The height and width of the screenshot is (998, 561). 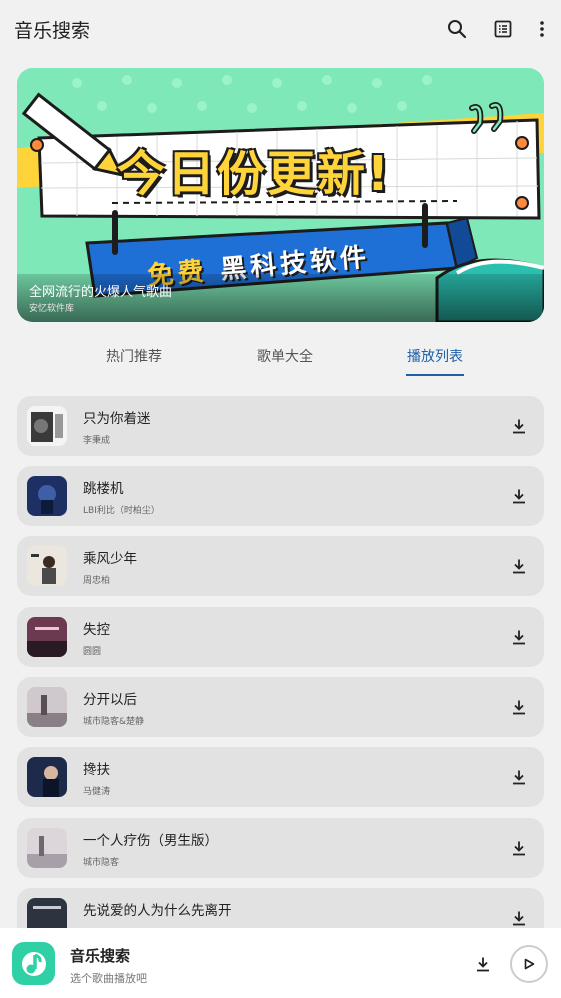 What do you see at coordinates (97, 441) in the screenshot?
I see `song-artist: 李秉成` at bounding box center [97, 441].